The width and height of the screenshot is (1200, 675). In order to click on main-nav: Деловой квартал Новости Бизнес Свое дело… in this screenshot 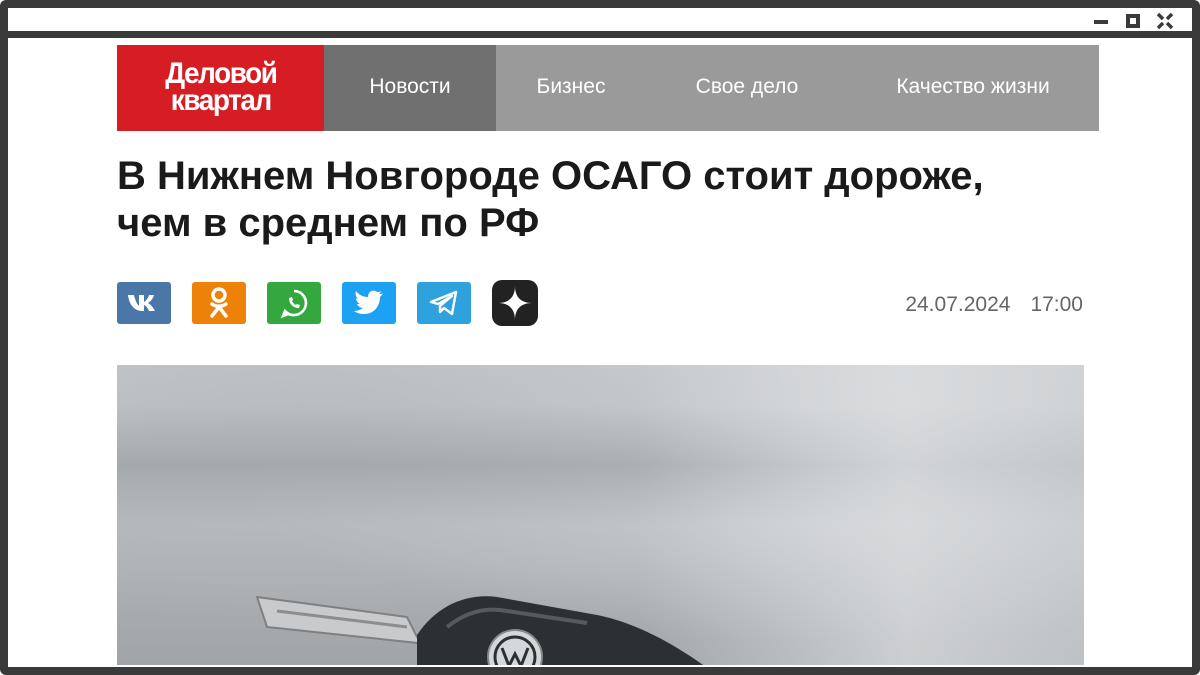, I will do `click(608, 88)`.